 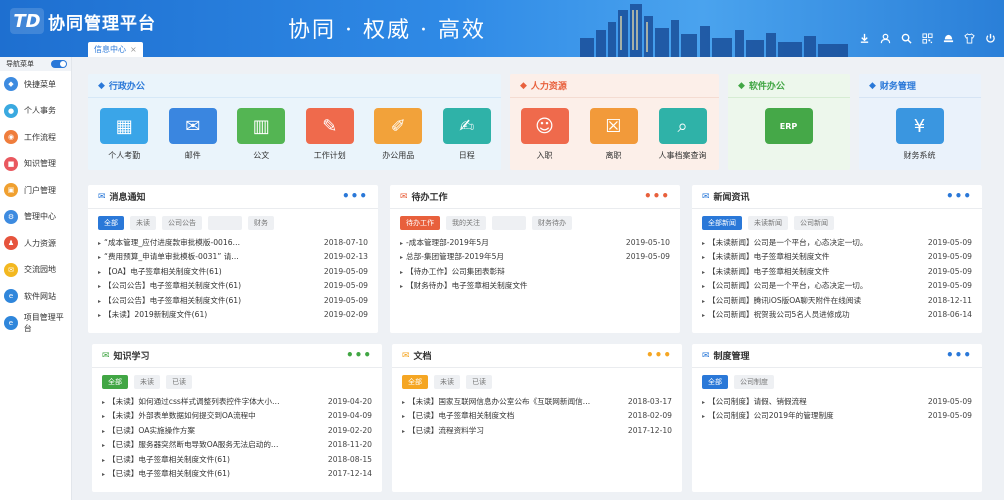 I want to click on list-item: 【已读】服务器突然断电导致OA服务无法启动的… 2018-11-20, so click(x=237, y=445).